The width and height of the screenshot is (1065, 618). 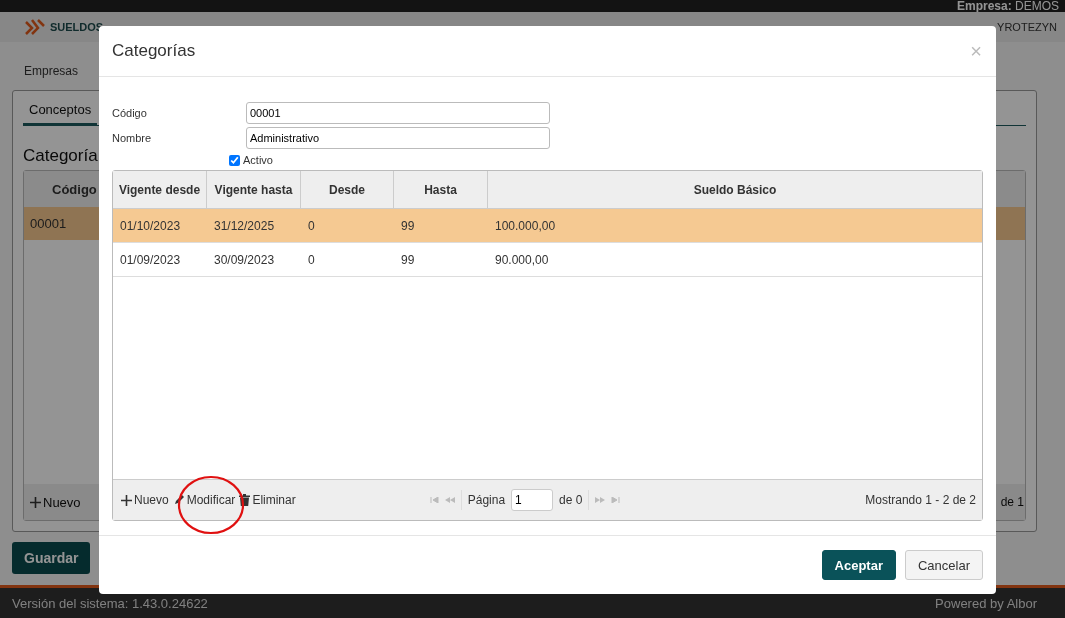 What do you see at coordinates (398, 112) in the screenshot?
I see `input-field: 00001` at bounding box center [398, 112].